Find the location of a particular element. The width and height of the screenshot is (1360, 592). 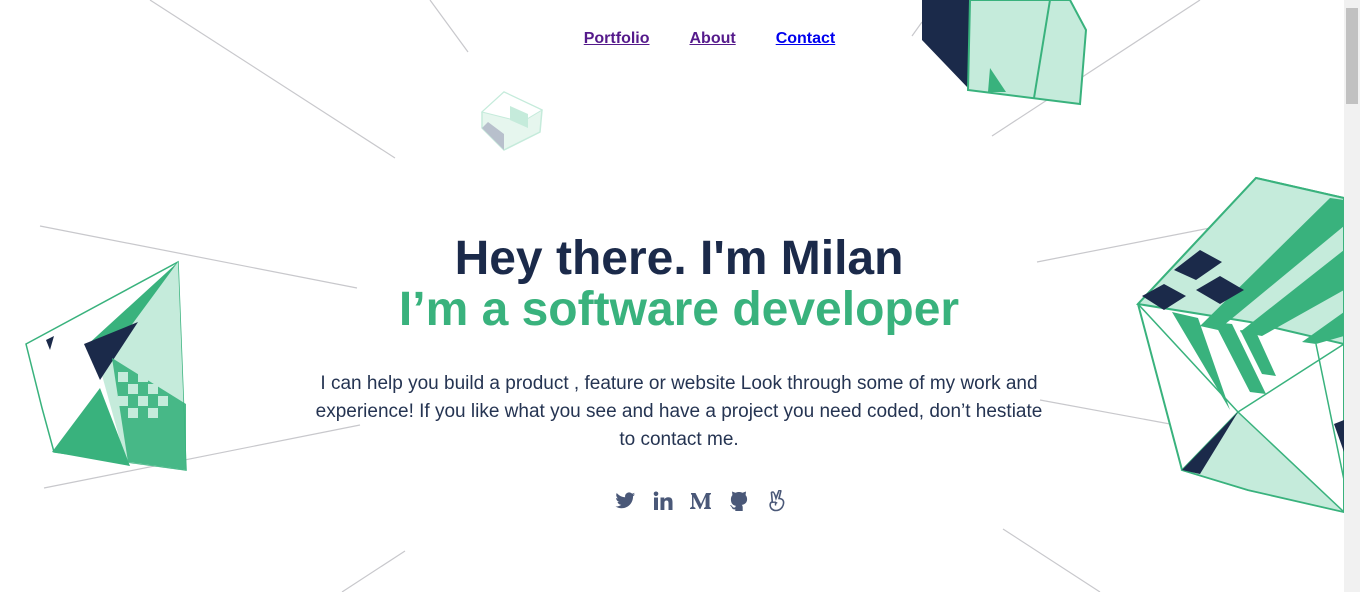

nav-link-contact: Contact is located at coordinates (806, 39).